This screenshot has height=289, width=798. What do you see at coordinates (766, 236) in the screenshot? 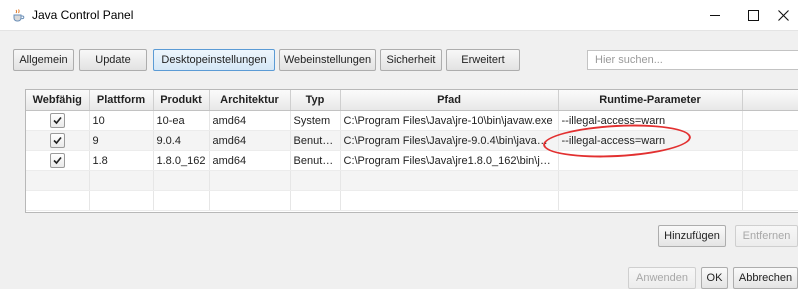
I see `remove-button: Entfernen` at bounding box center [766, 236].